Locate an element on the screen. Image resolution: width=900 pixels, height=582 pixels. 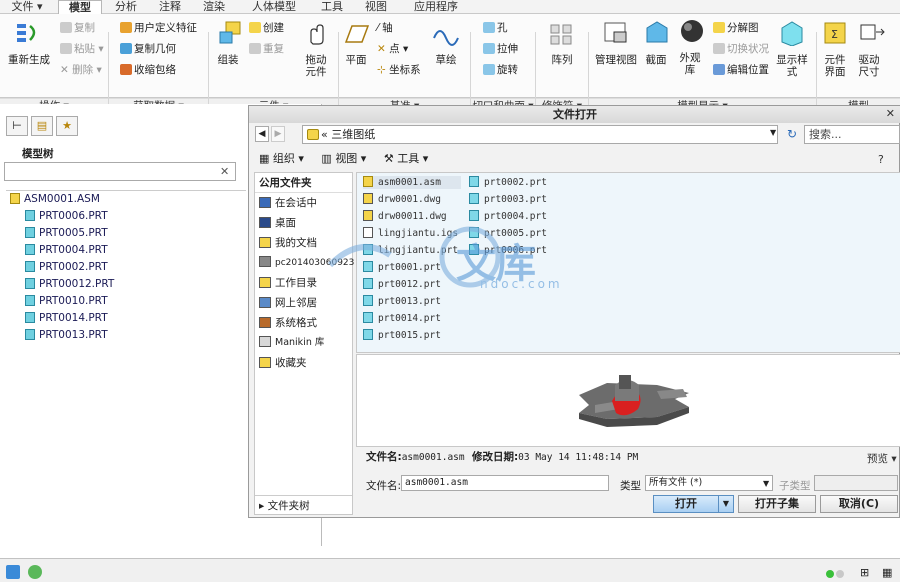
udf-button: 用户定义特征 is located at coordinates (158, 28).